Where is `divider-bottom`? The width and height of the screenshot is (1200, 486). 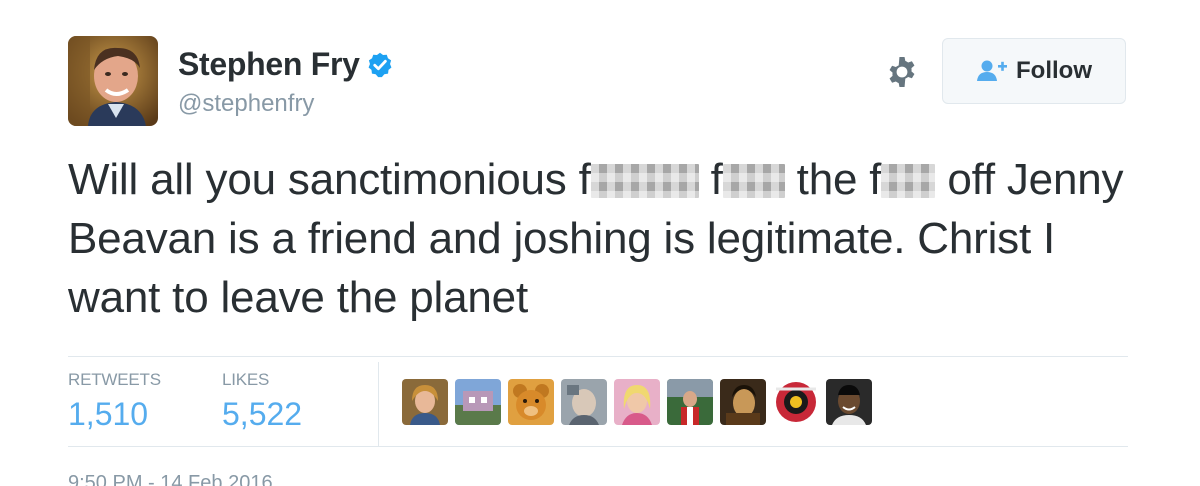
divider-bottom is located at coordinates (598, 446).